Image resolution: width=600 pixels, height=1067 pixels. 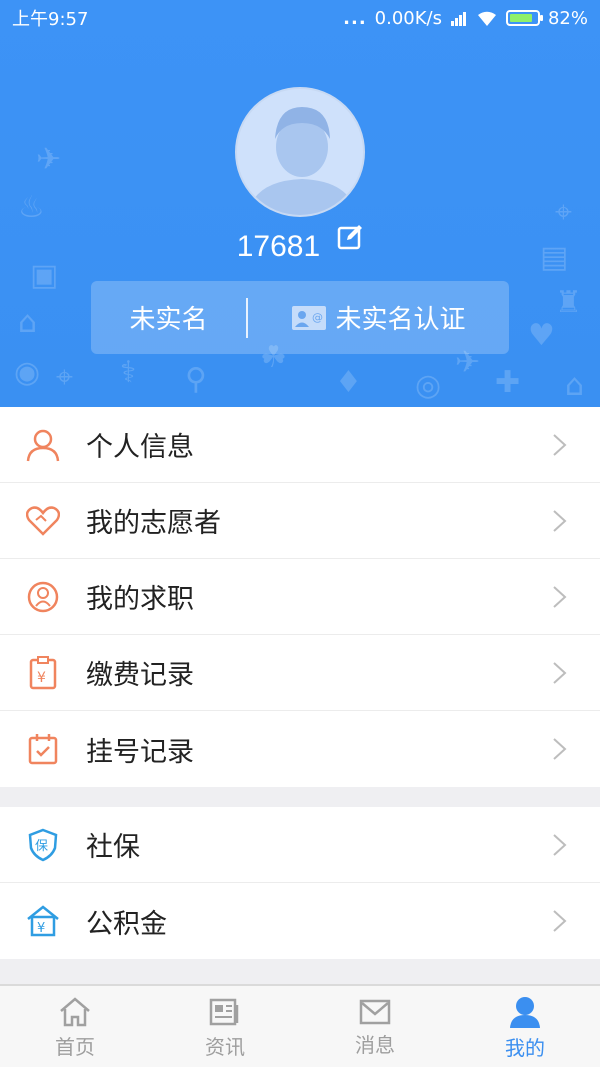 What do you see at coordinates (408, 18) in the screenshot?
I see `network-speed: 0.00K/s` at bounding box center [408, 18].